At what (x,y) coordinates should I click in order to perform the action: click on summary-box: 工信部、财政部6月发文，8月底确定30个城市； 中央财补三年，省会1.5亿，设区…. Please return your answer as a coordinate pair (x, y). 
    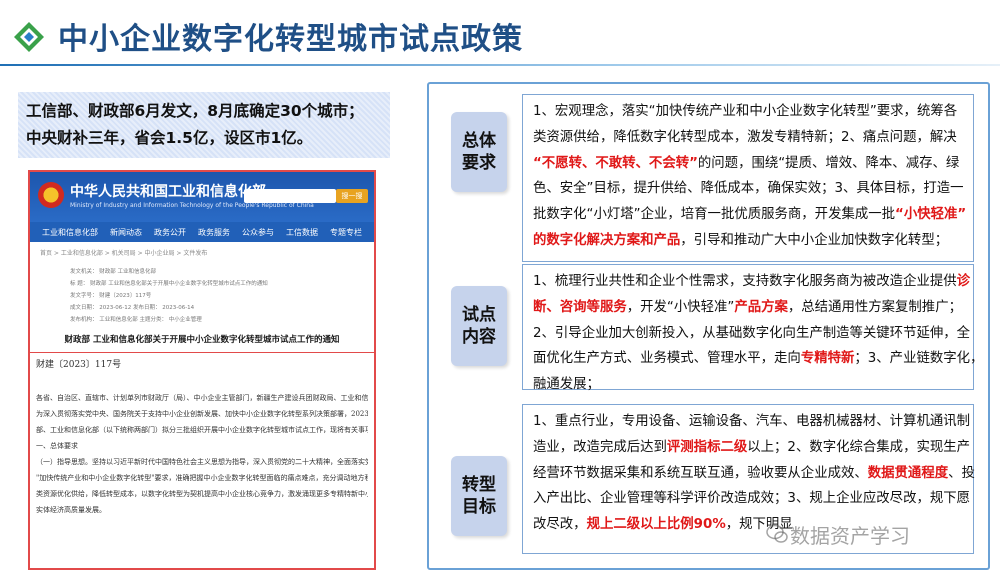
    Looking at the image, I should click on (204, 125).